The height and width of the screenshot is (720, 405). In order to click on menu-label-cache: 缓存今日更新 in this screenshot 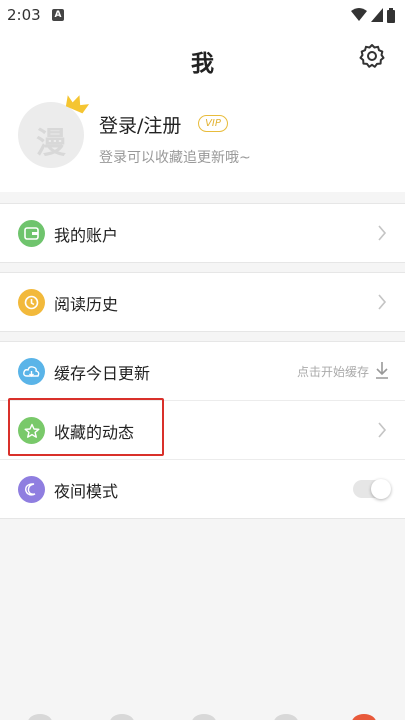, I will do `click(102, 373)`.